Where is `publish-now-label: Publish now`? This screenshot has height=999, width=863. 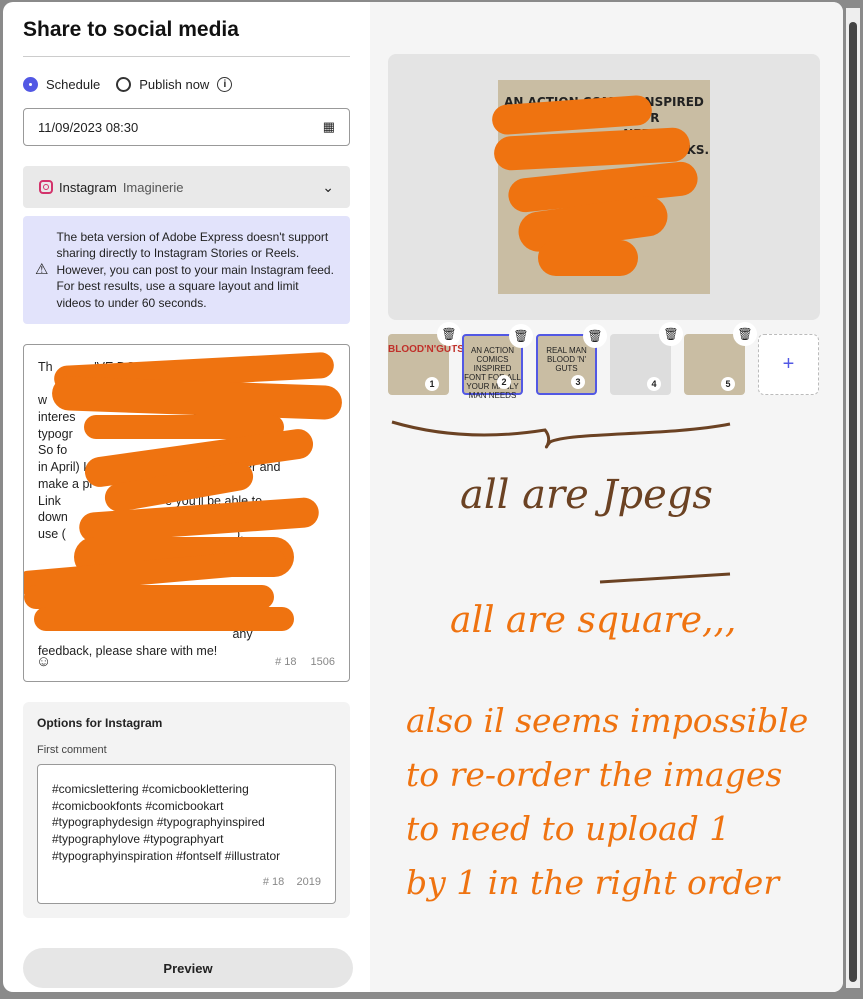
publish-now-label: Publish now is located at coordinates (174, 84).